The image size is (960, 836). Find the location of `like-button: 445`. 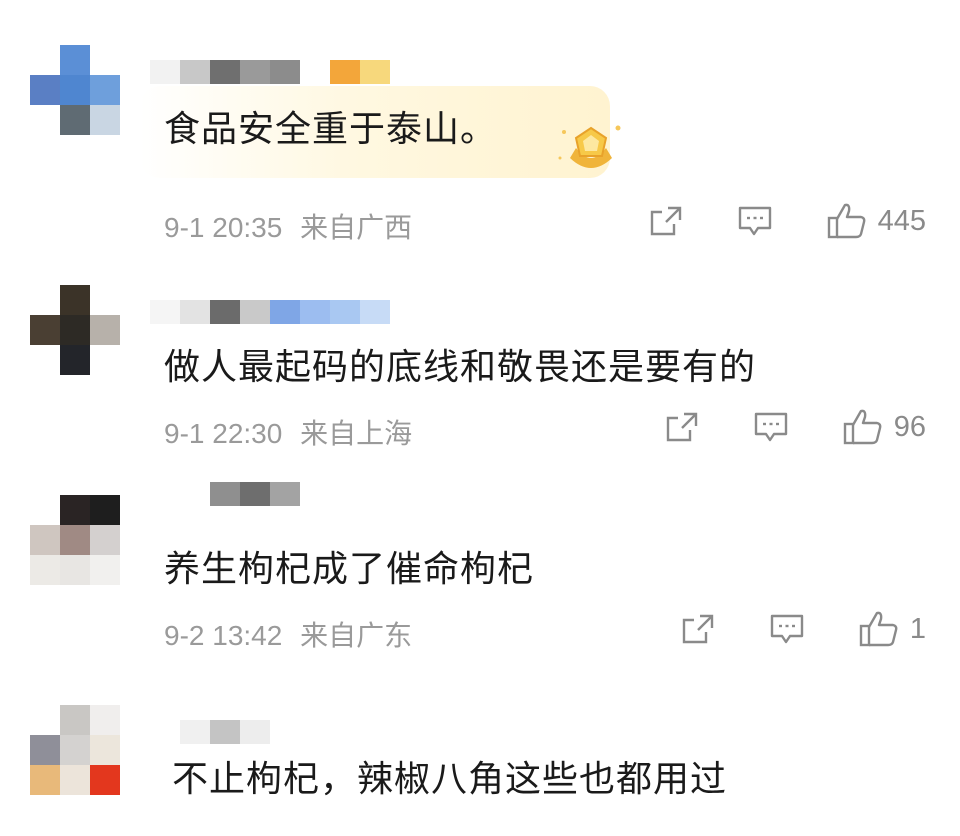

like-button: 445 is located at coordinates (876, 221).